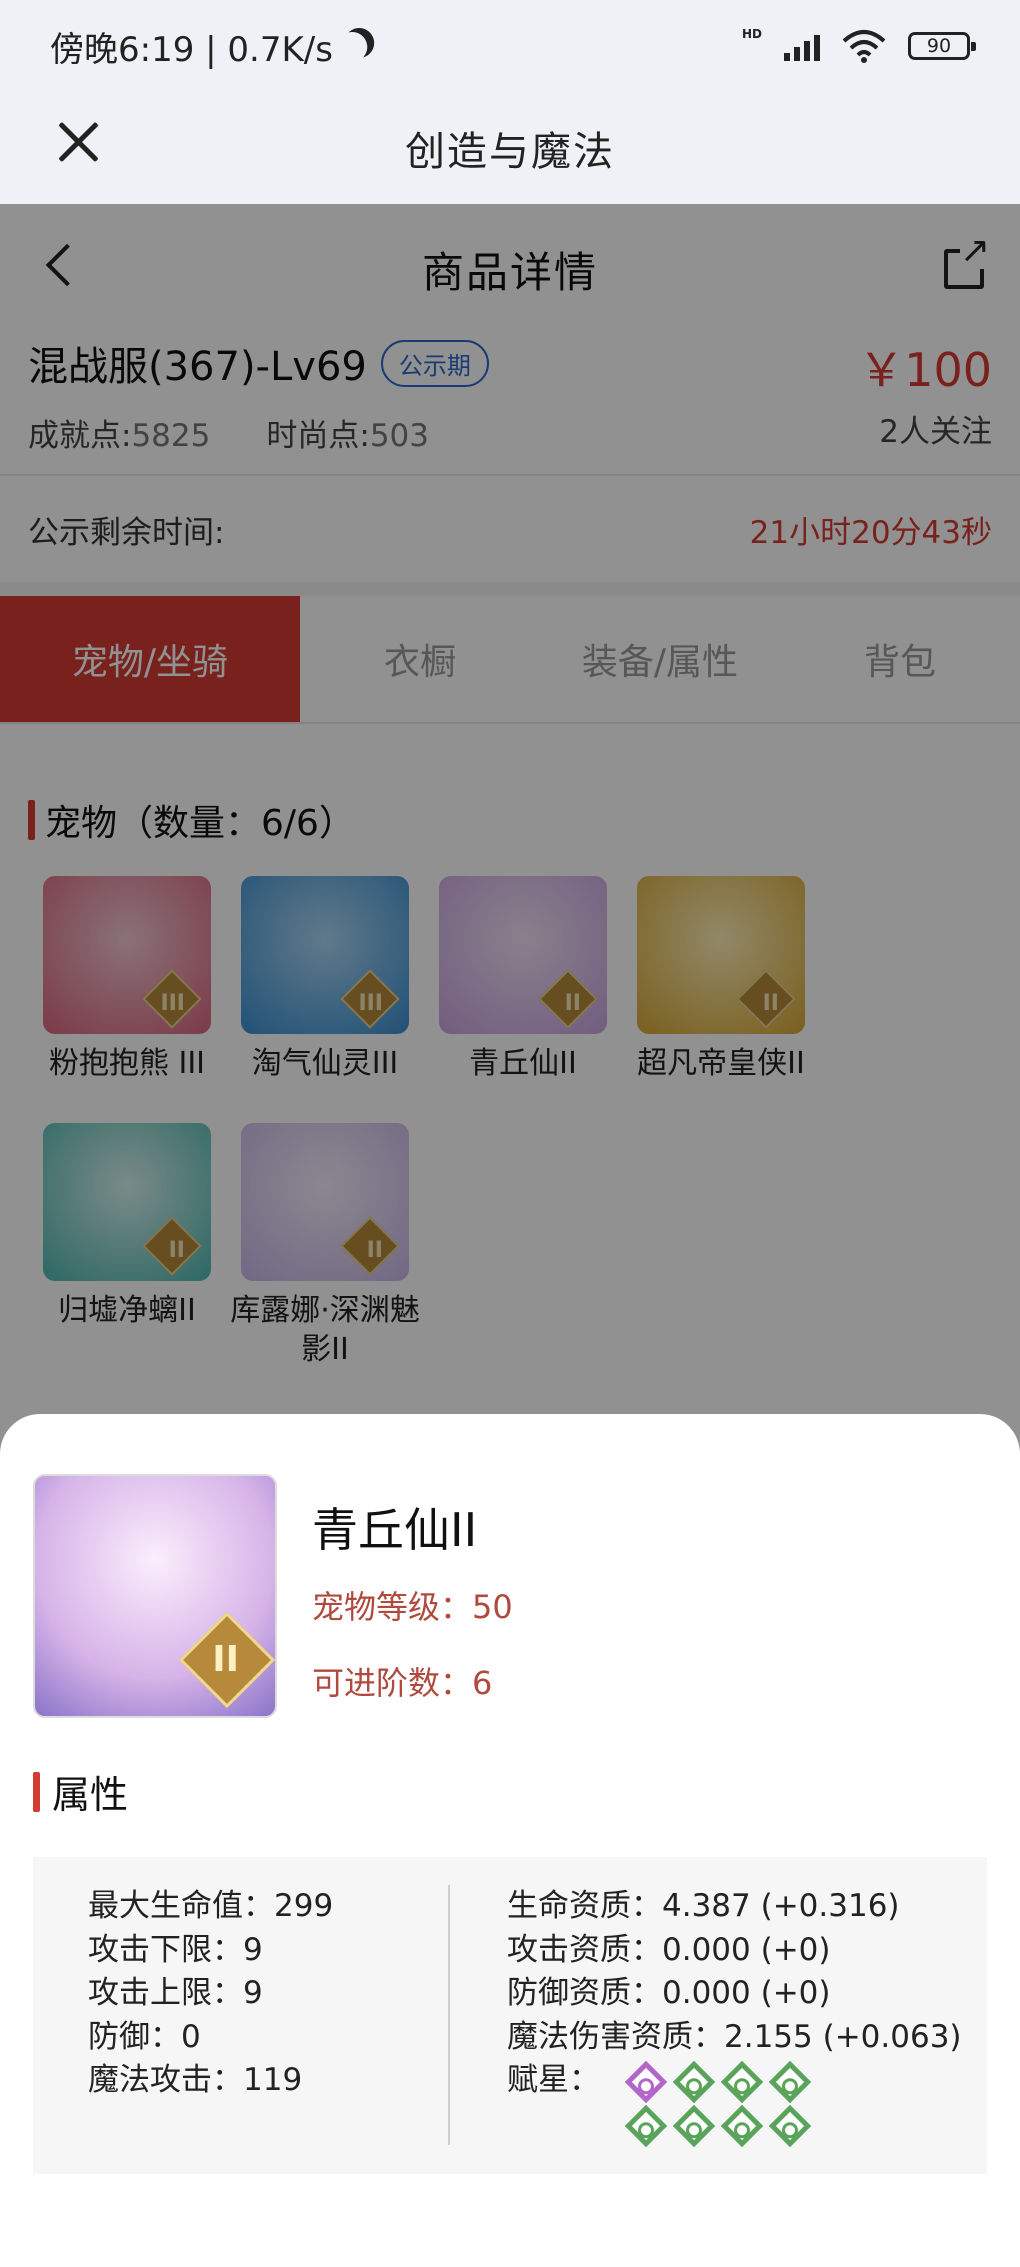 This screenshot has height=2267, width=1020. I want to click on column-divider, so click(449, 2015).